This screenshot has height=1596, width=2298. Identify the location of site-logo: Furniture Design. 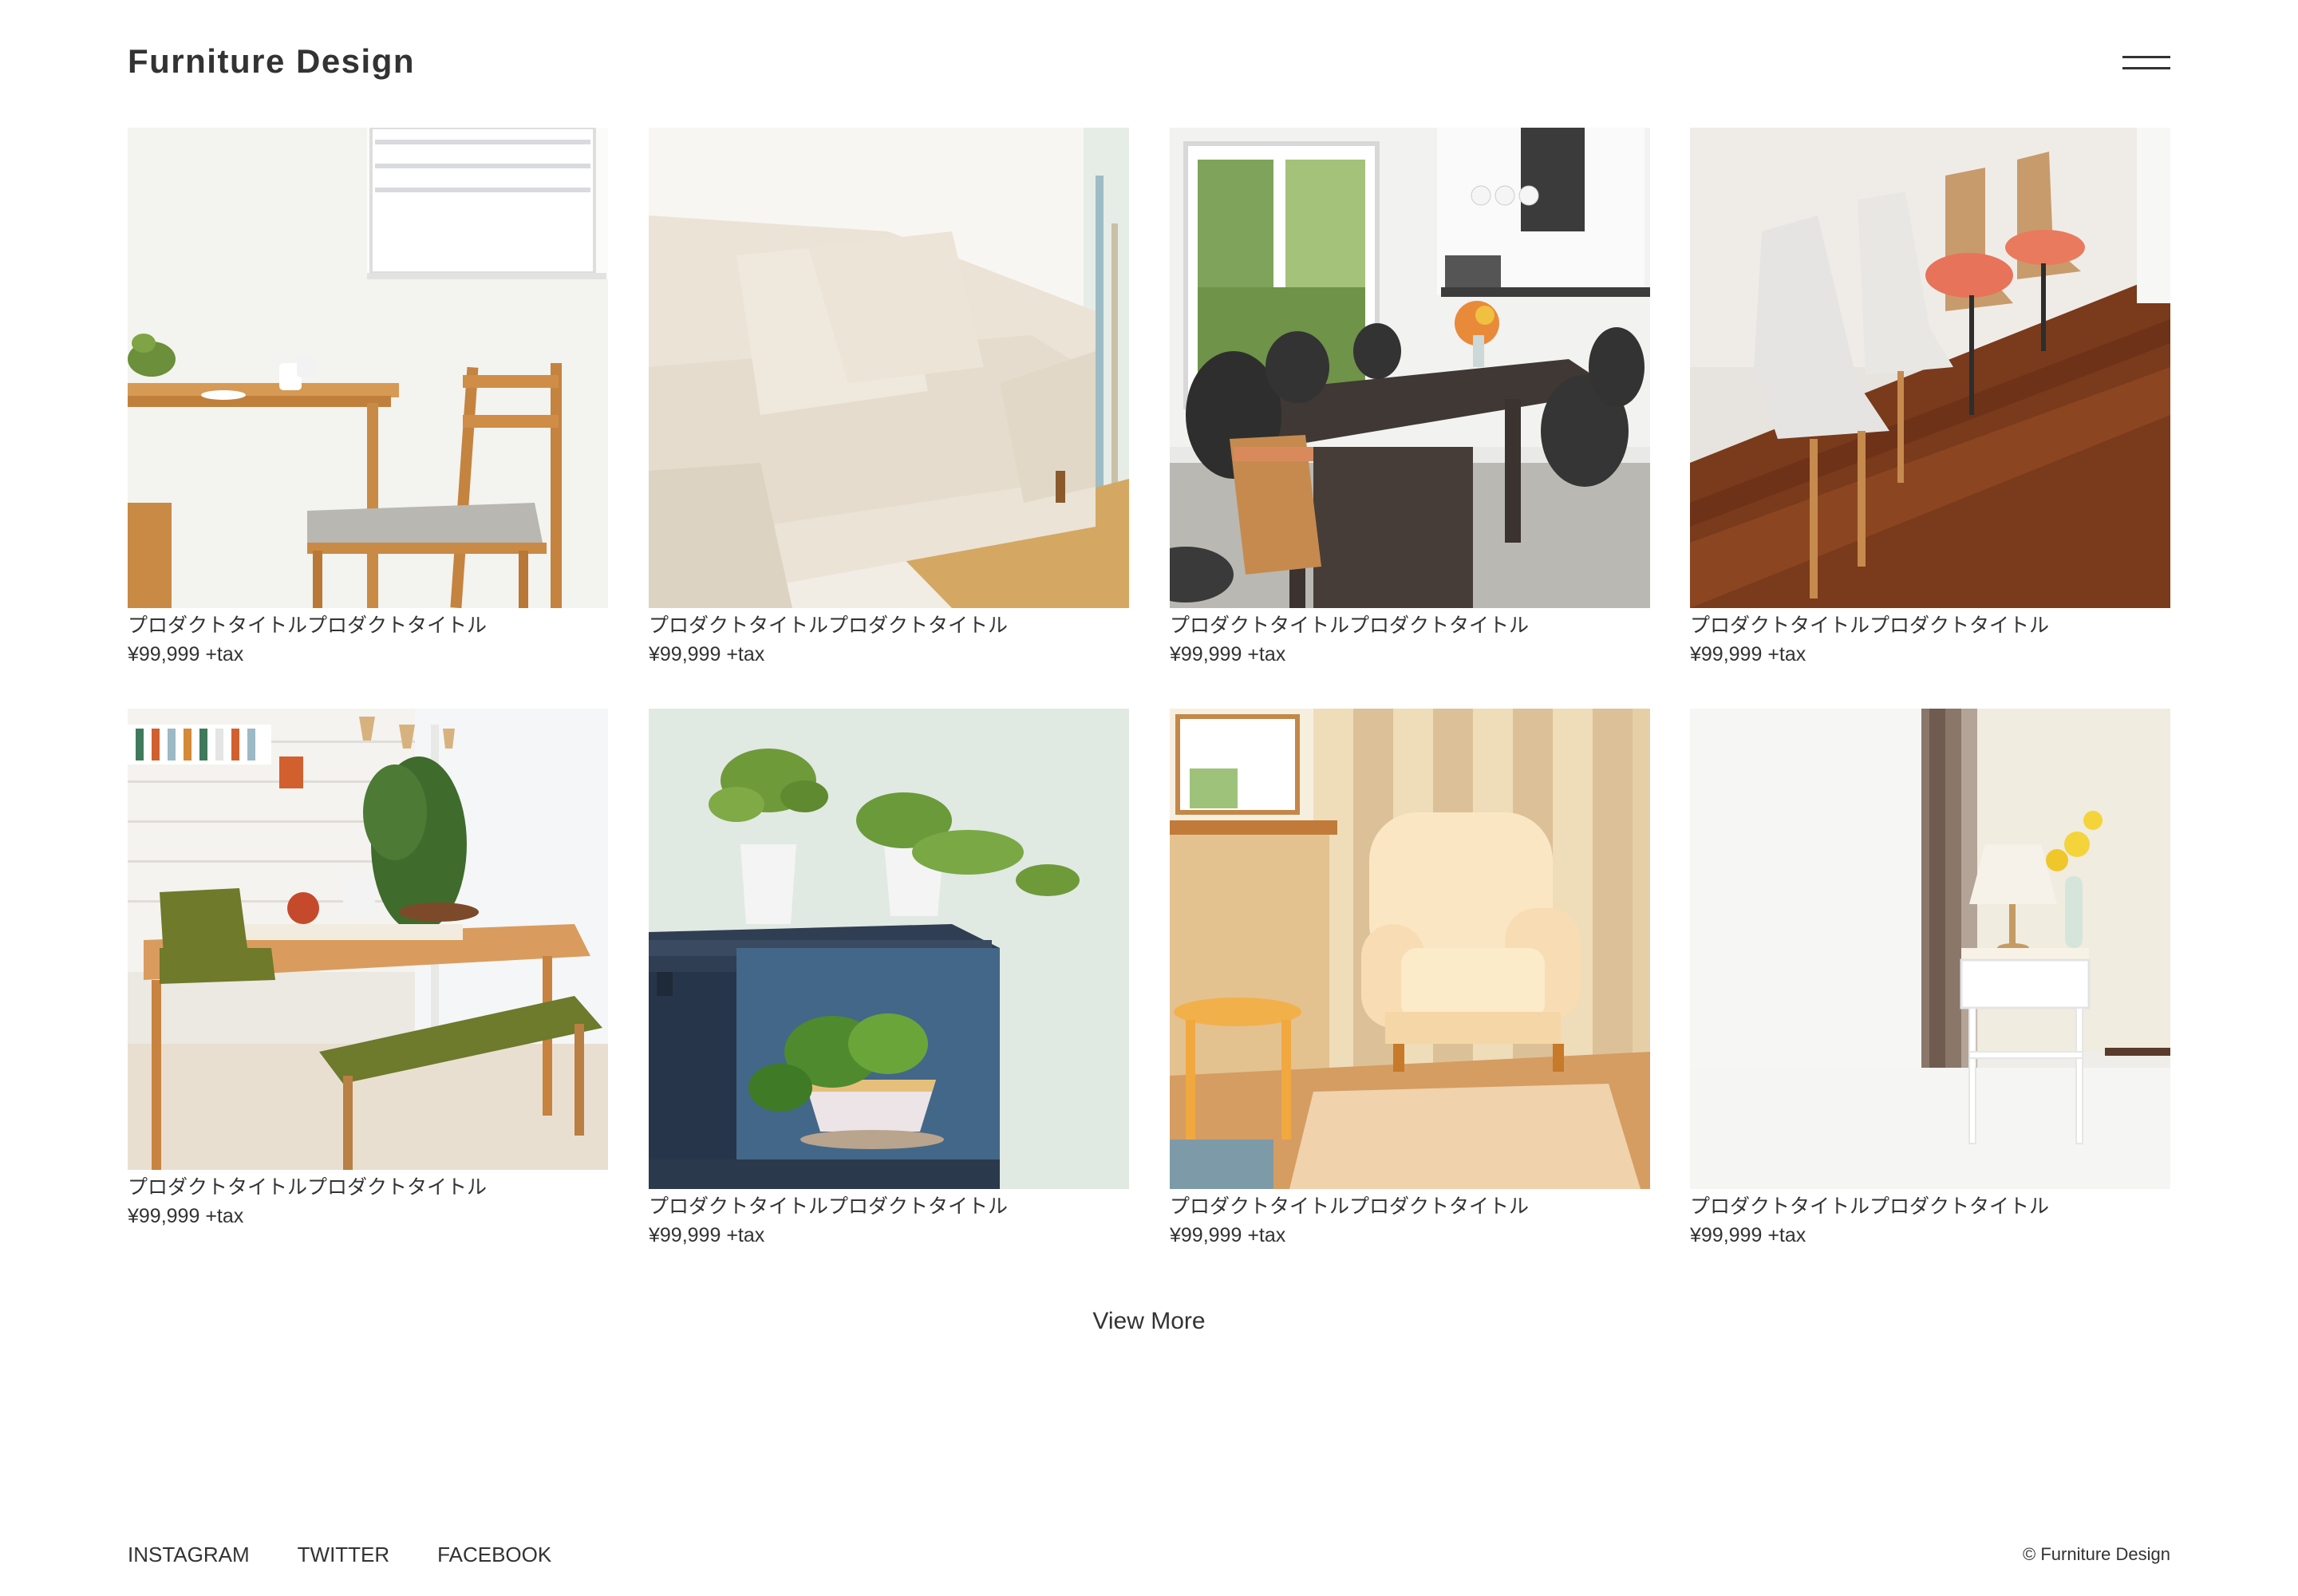
(271, 61).